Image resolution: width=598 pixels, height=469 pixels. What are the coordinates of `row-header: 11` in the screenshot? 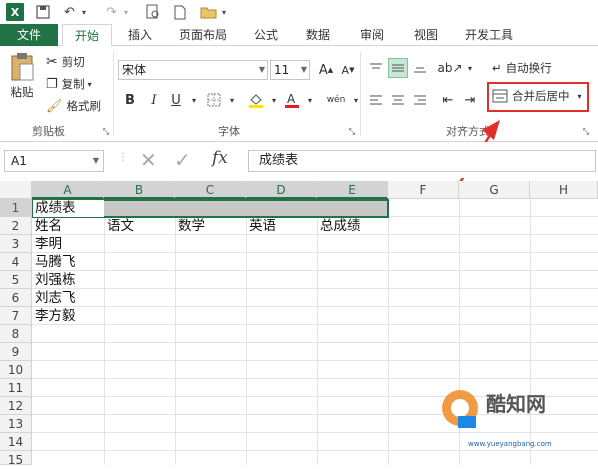 It's located at (16, 388).